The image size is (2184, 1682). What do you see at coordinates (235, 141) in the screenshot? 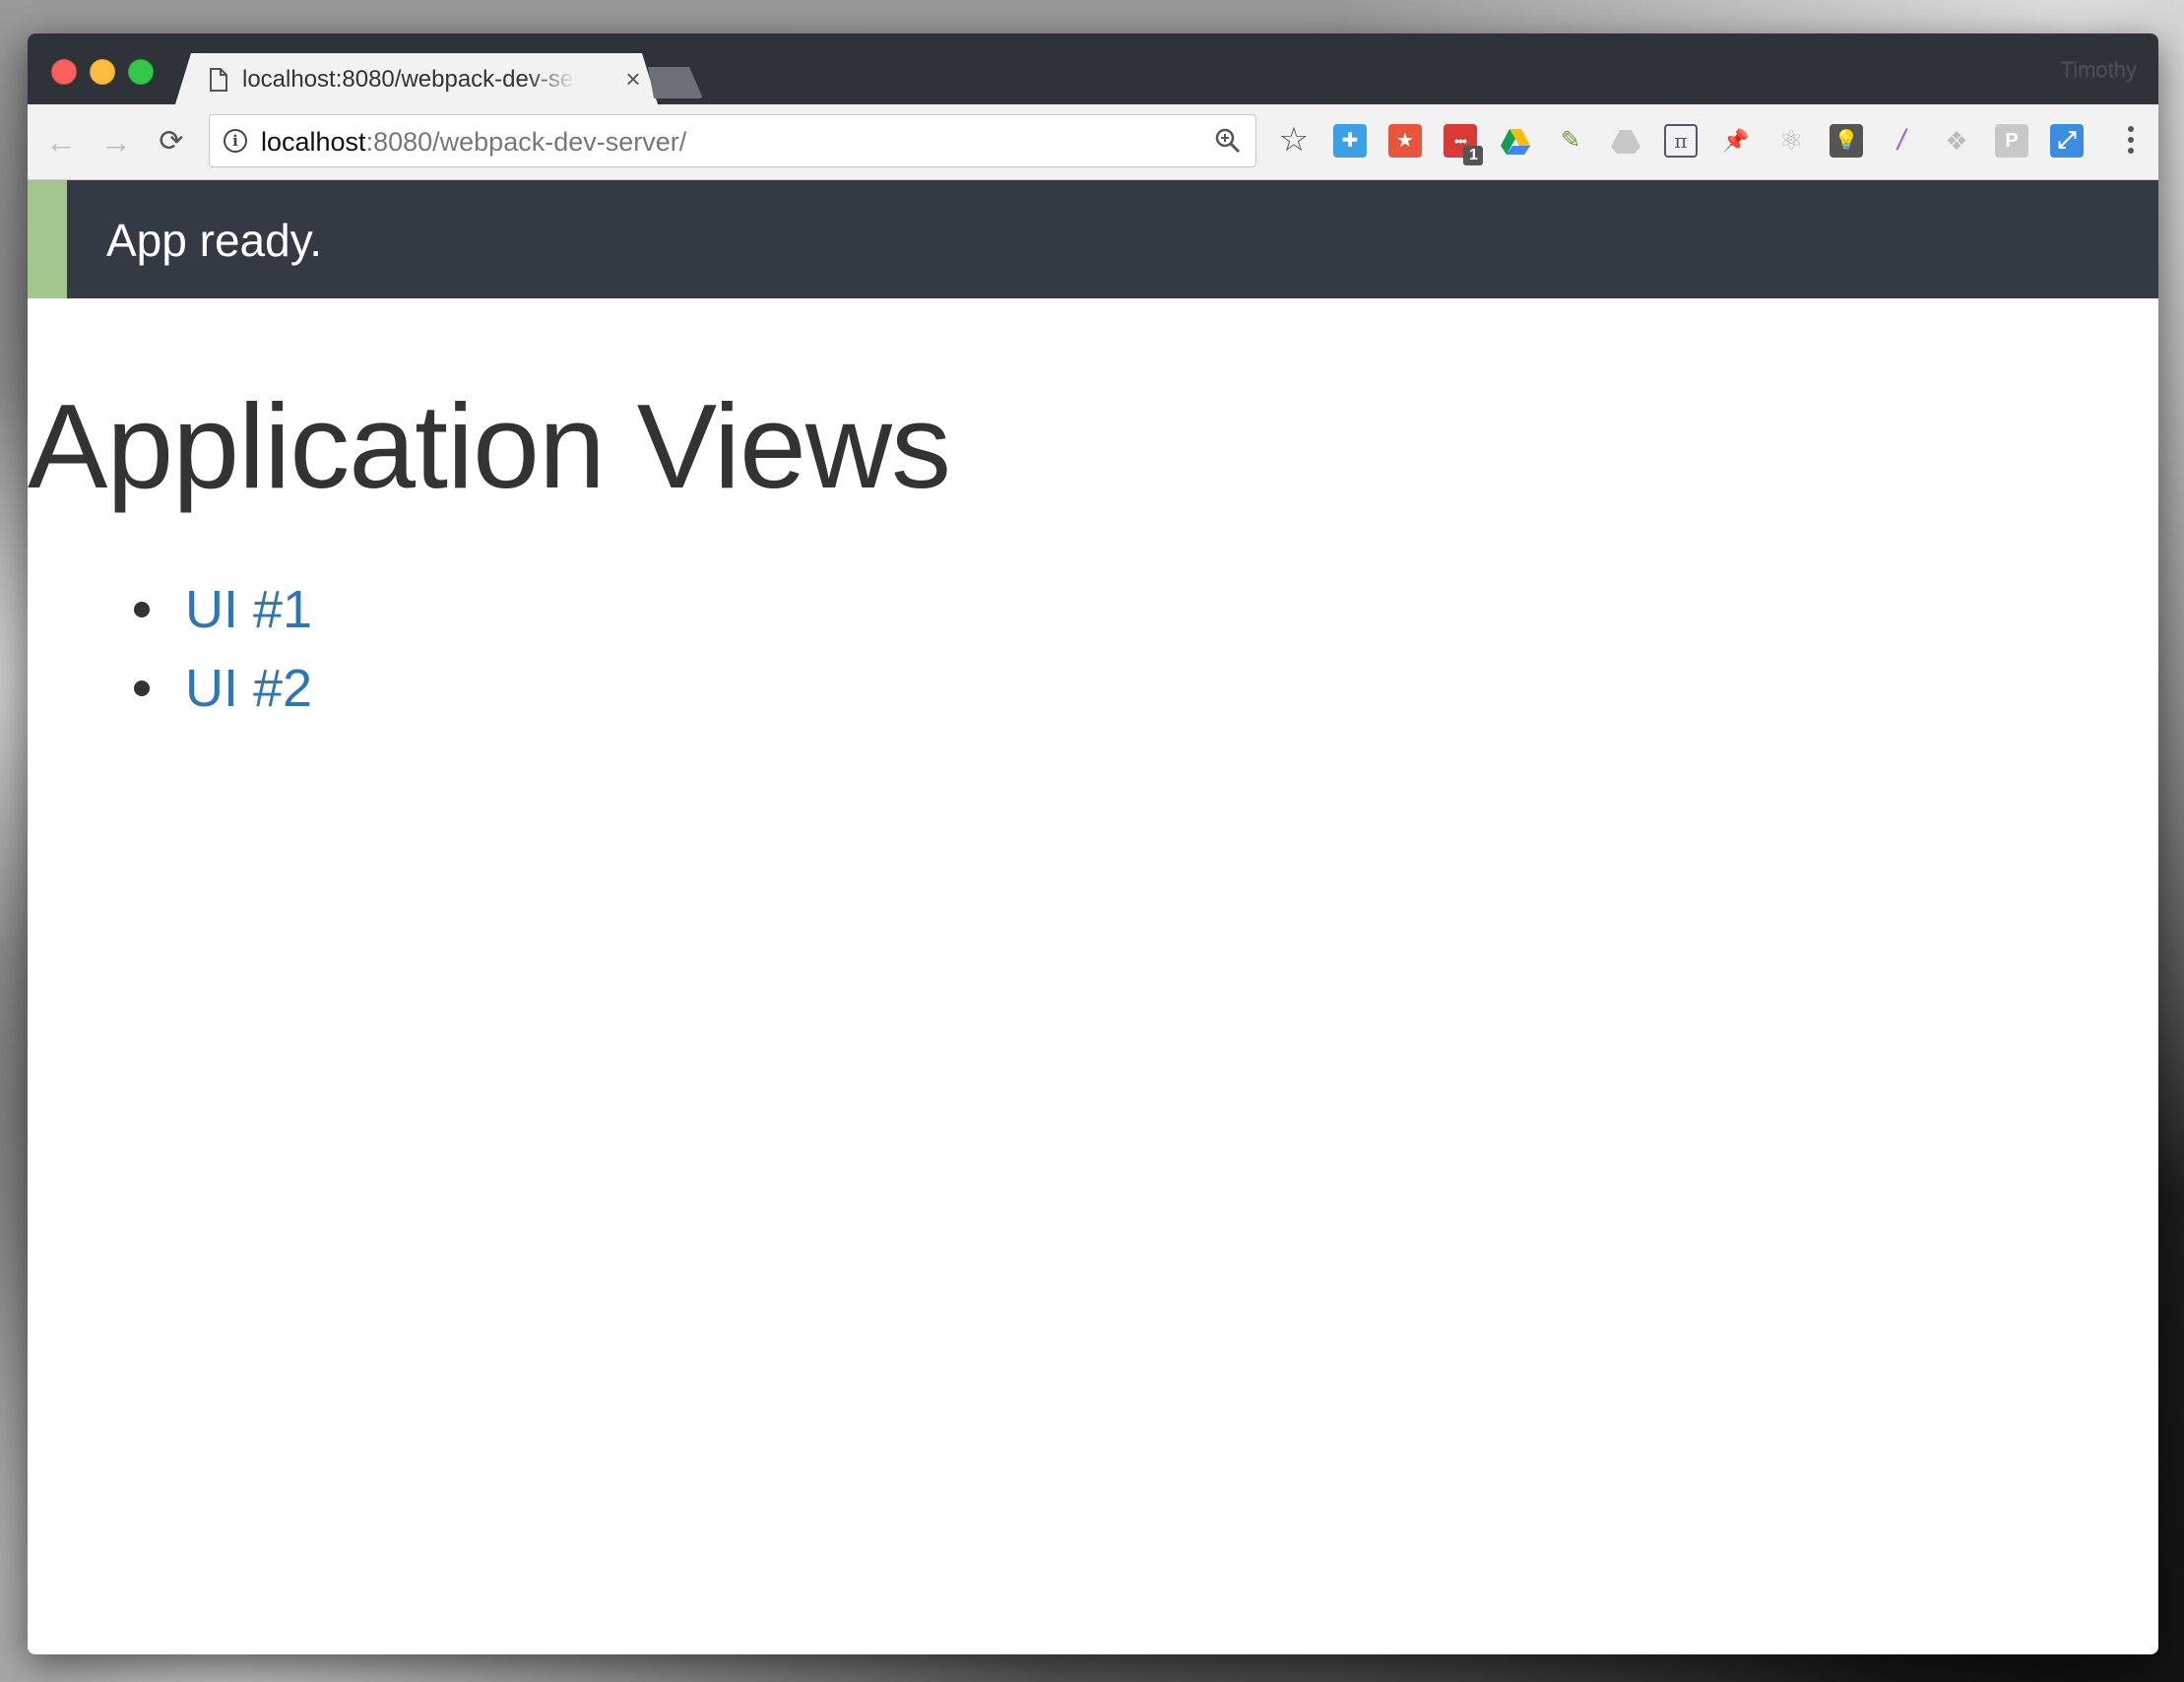
I see `info-icon: i` at bounding box center [235, 141].